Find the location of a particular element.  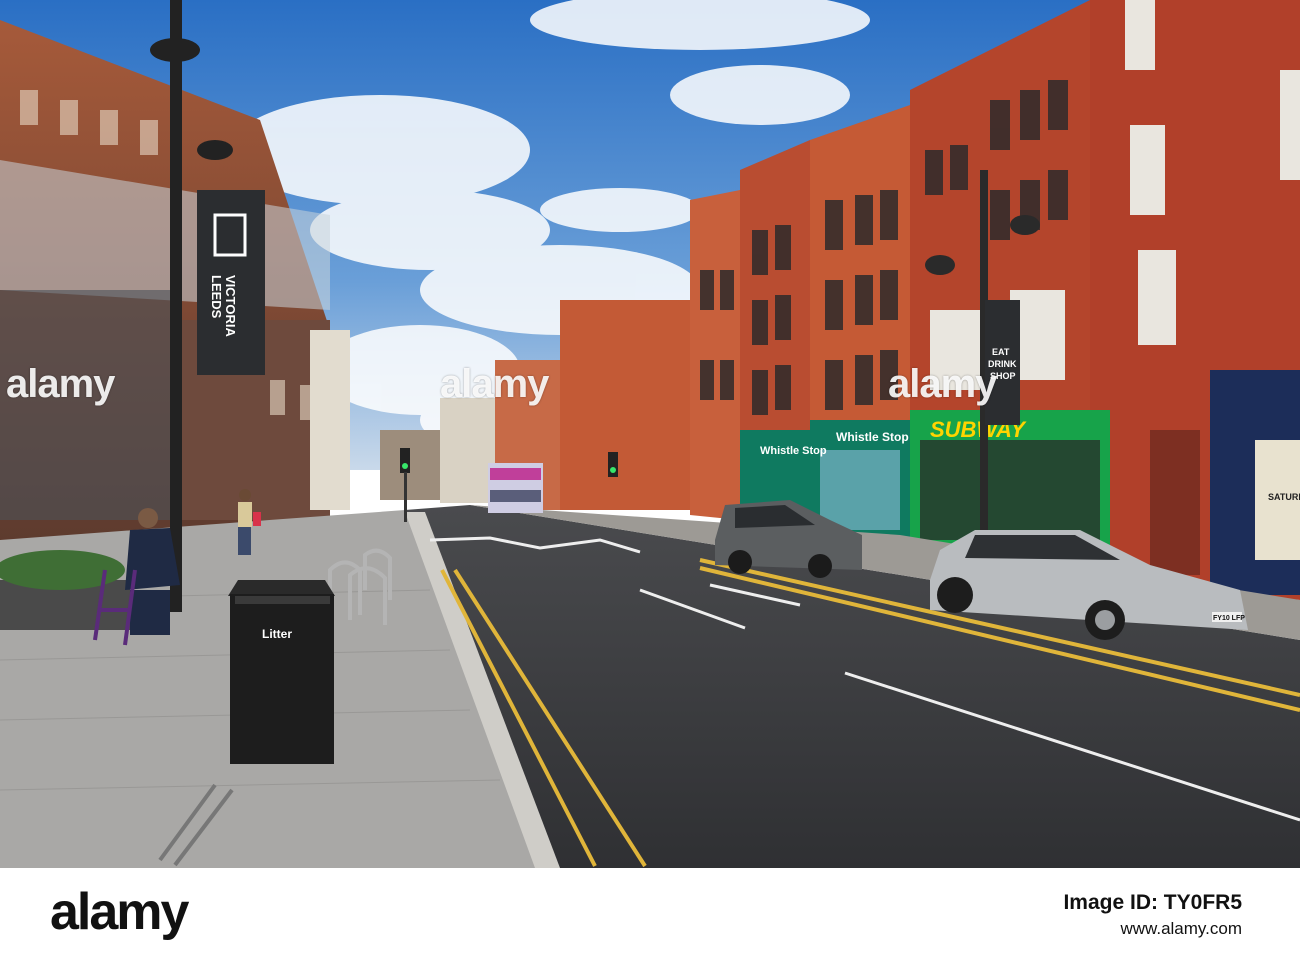

watermark-right: alamy is located at coordinates (942, 384).